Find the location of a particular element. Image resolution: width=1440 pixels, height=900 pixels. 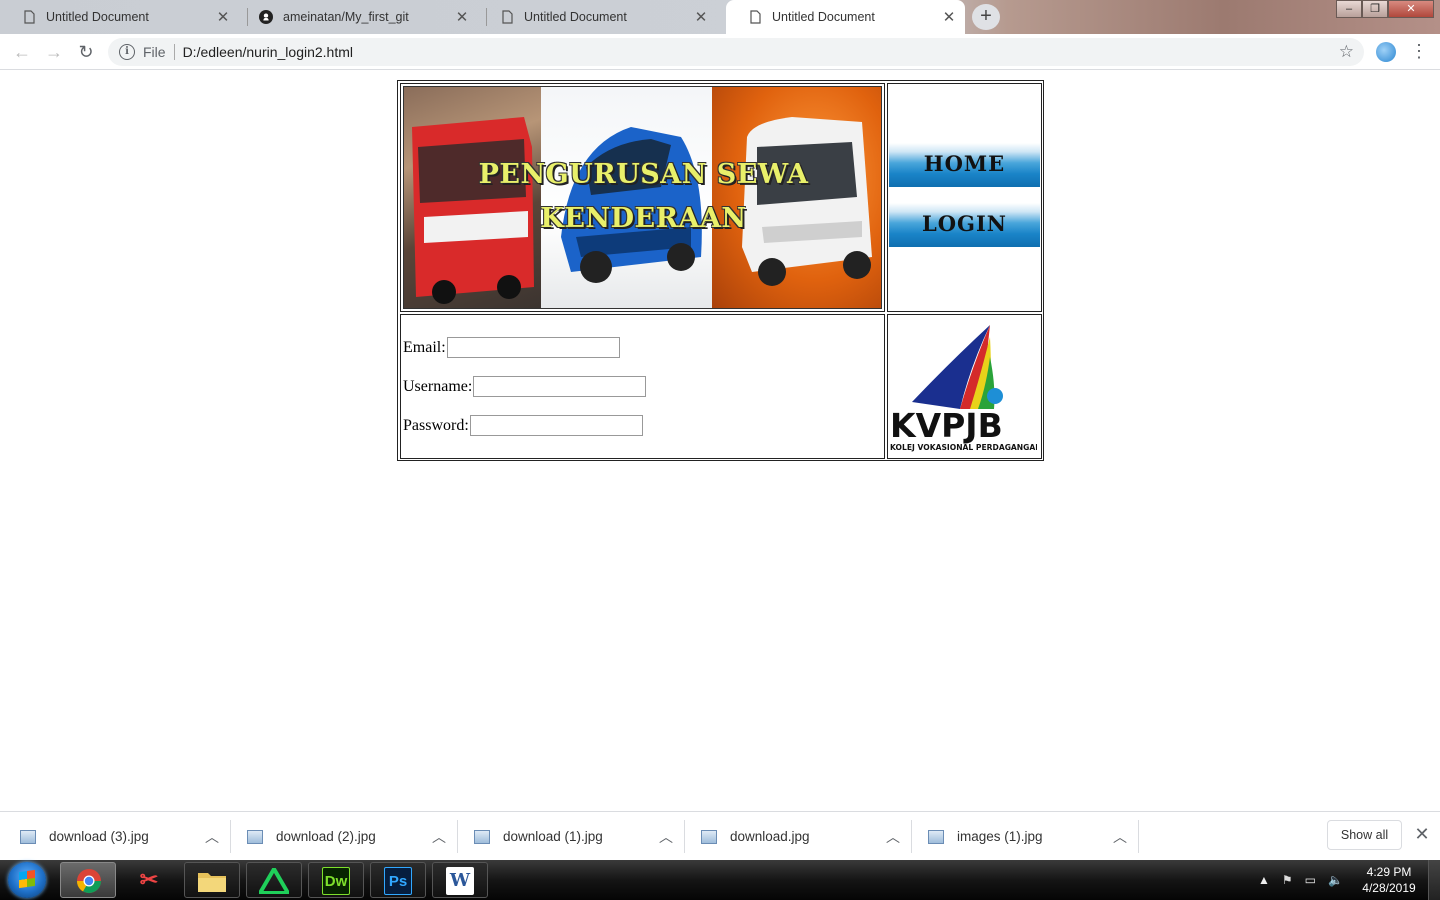

tab-untitled-document-1: Untitled Document ✕ is located at coordinates (119, 17).